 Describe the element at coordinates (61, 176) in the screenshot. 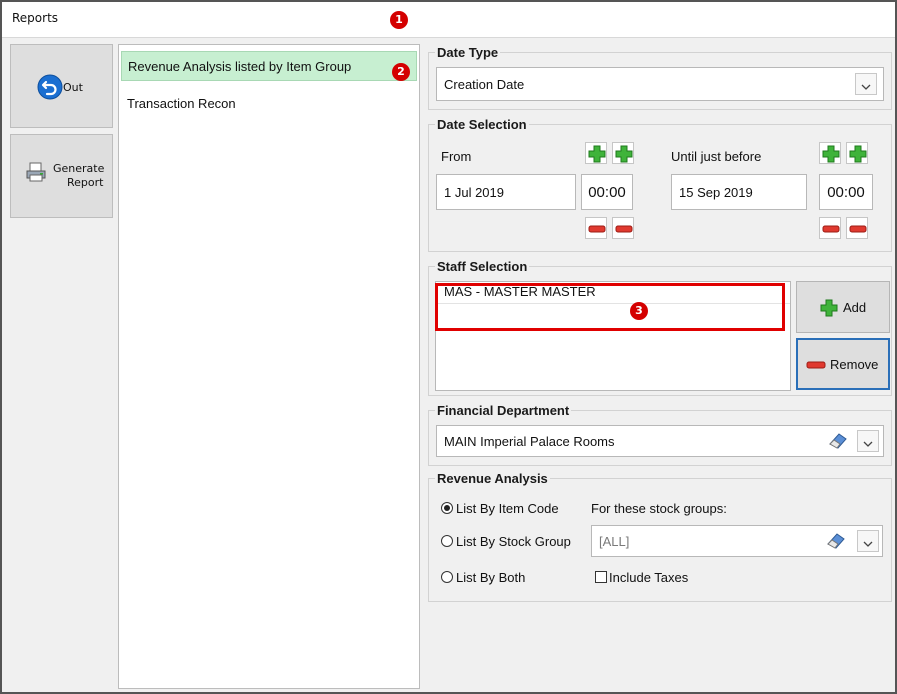

I see `generate-report-button: Generate Report` at that location.